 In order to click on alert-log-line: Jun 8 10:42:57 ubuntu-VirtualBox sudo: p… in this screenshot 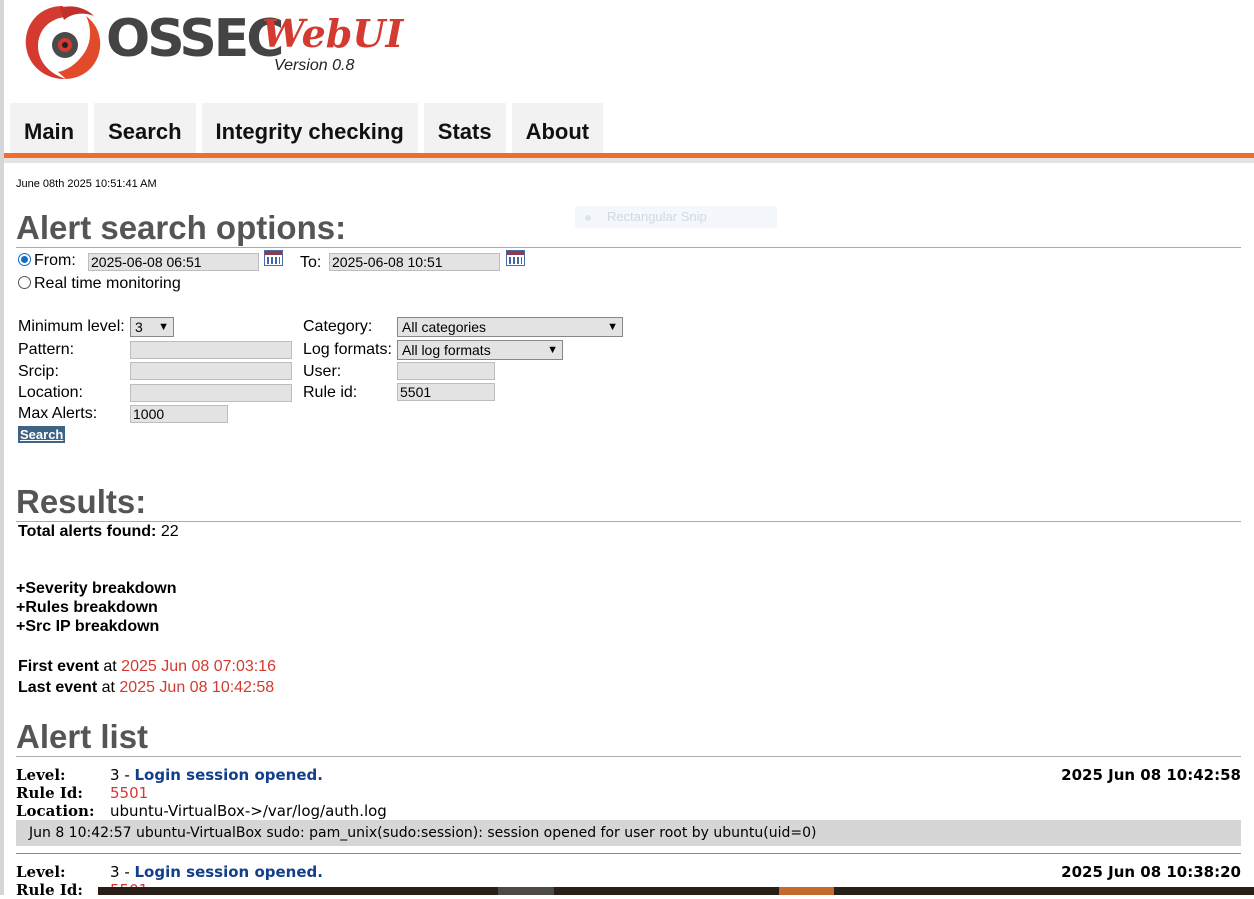, I will do `click(628, 833)`.